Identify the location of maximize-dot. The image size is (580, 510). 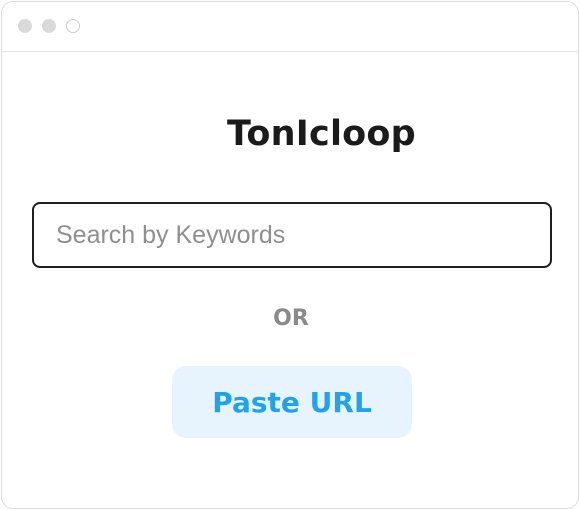
(73, 26).